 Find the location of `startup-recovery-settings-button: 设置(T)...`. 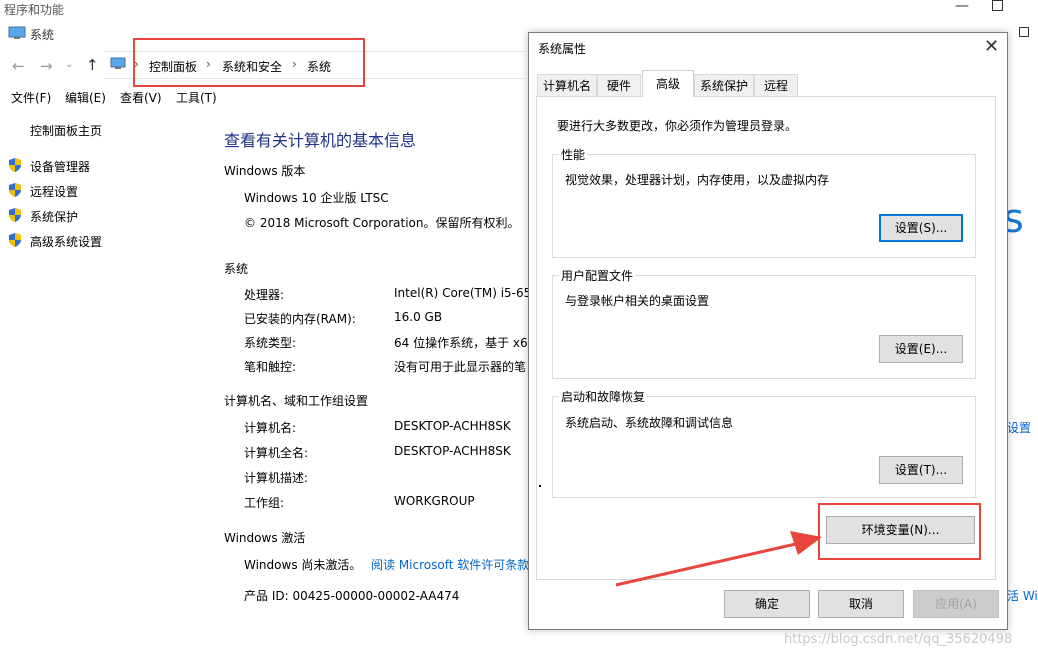

startup-recovery-settings-button: 设置(T)... is located at coordinates (921, 470).